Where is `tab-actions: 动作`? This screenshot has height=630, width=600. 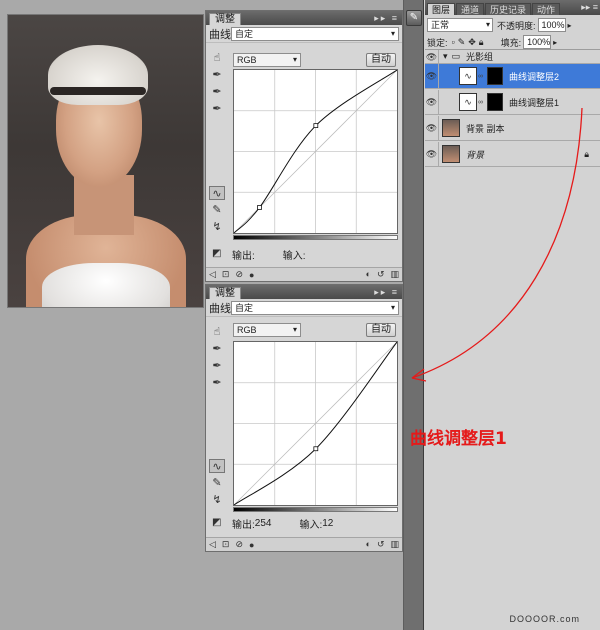
tab-actions: 动作 is located at coordinates (546, 9).